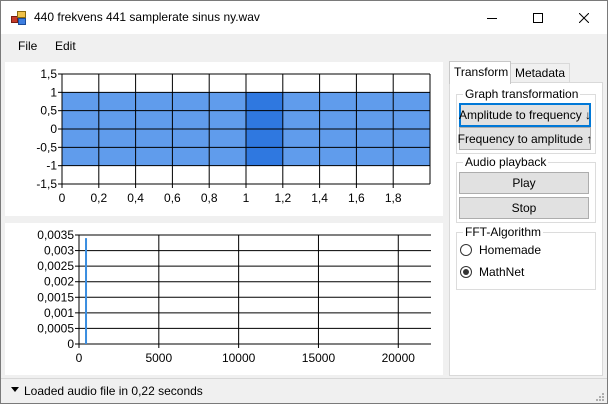 The height and width of the screenshot is (404, 608). What do you see at coordinates (46, 184) in the screenshot?
I see `y-tick-label: -1,5` at bounding box center [46, 184].